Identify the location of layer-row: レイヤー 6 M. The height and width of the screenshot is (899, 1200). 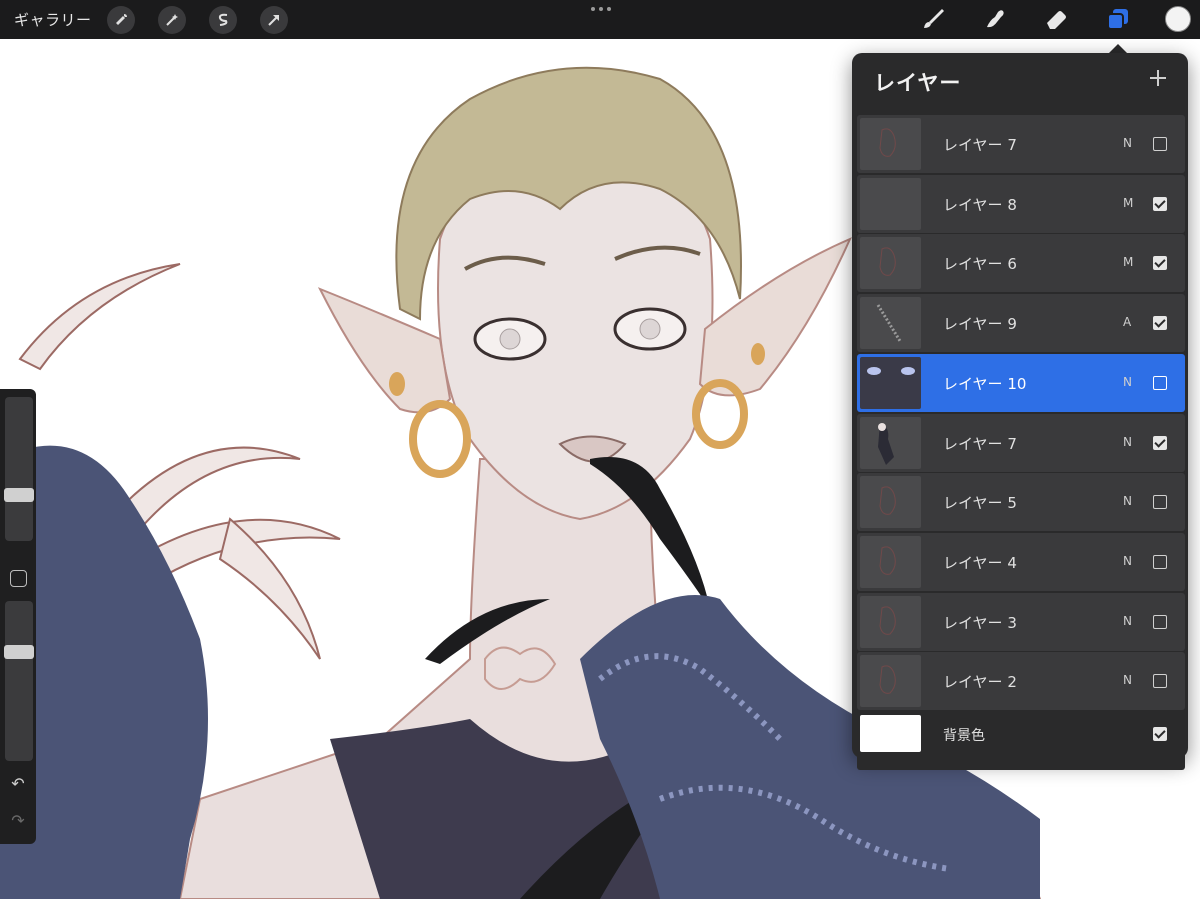
(1021, 263).